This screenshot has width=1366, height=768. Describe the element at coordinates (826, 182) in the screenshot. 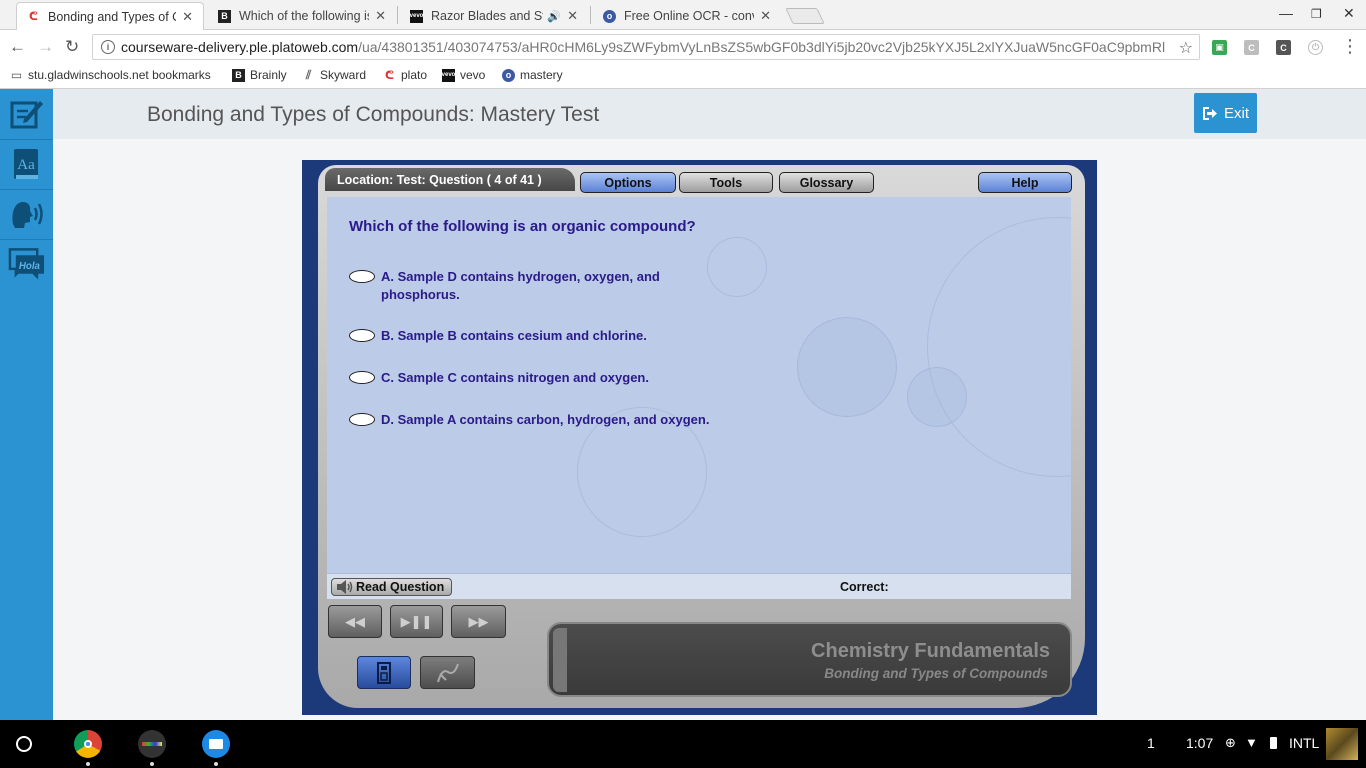

I see `glossary-button: Glossary` at that location.